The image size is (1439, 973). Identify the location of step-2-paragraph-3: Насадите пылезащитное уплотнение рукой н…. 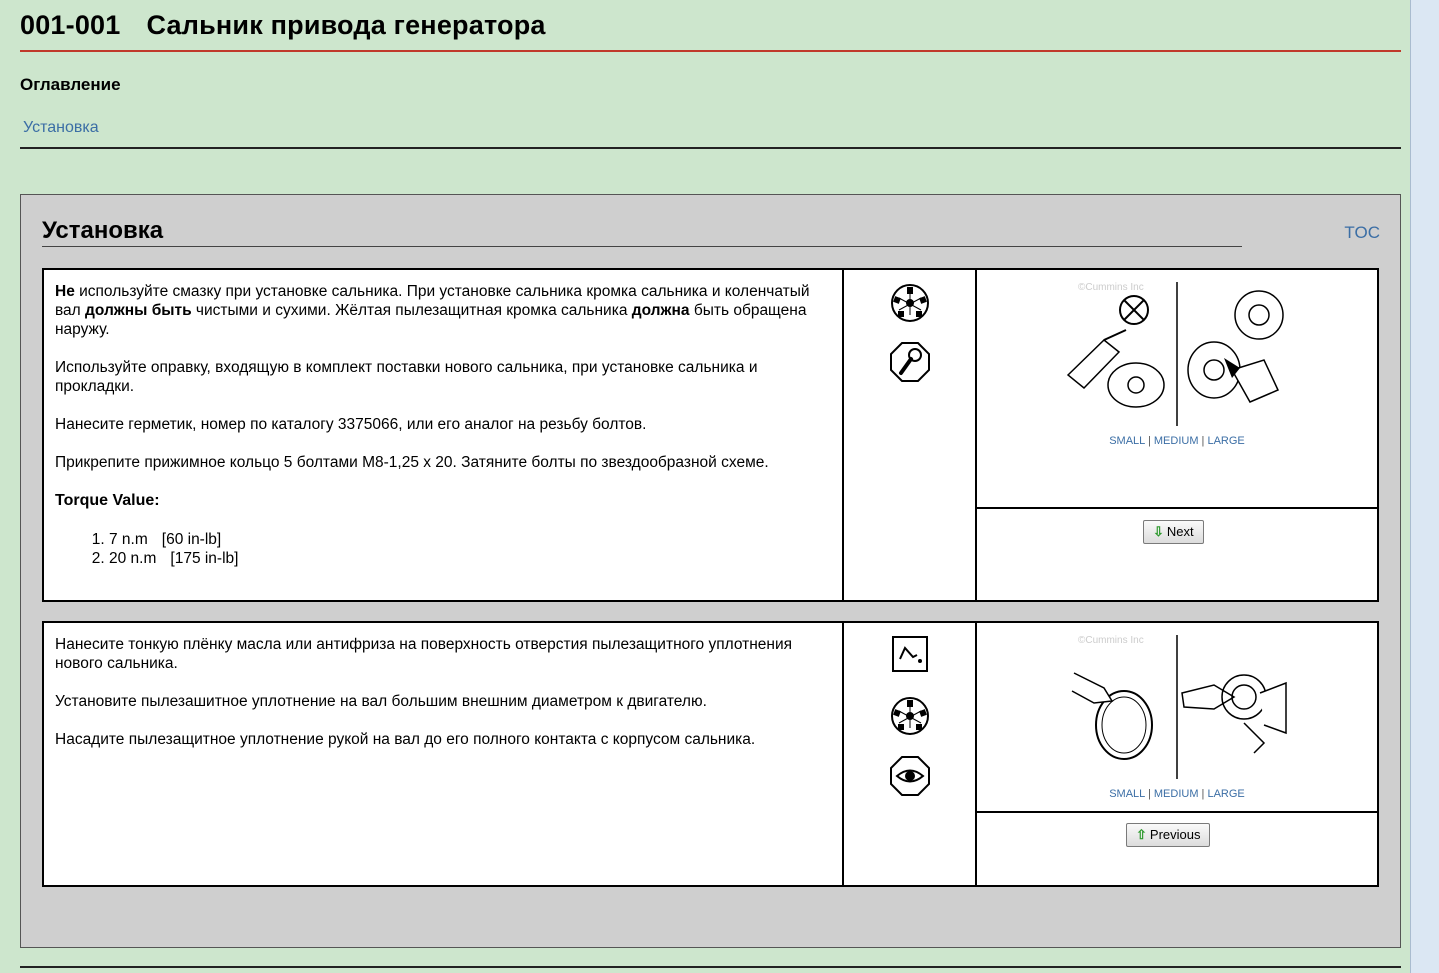
(405, 739).